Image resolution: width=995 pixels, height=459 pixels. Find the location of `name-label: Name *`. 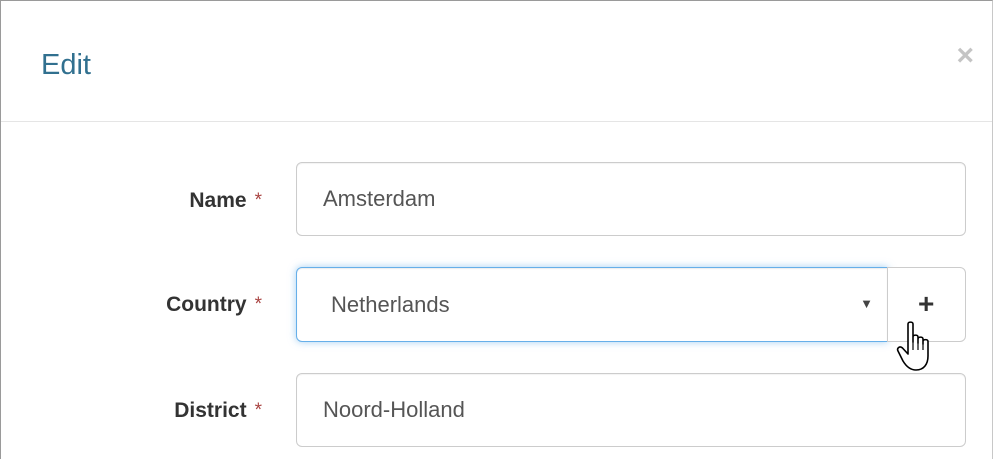

name-label: Name * is located at coordinates (225, 201).